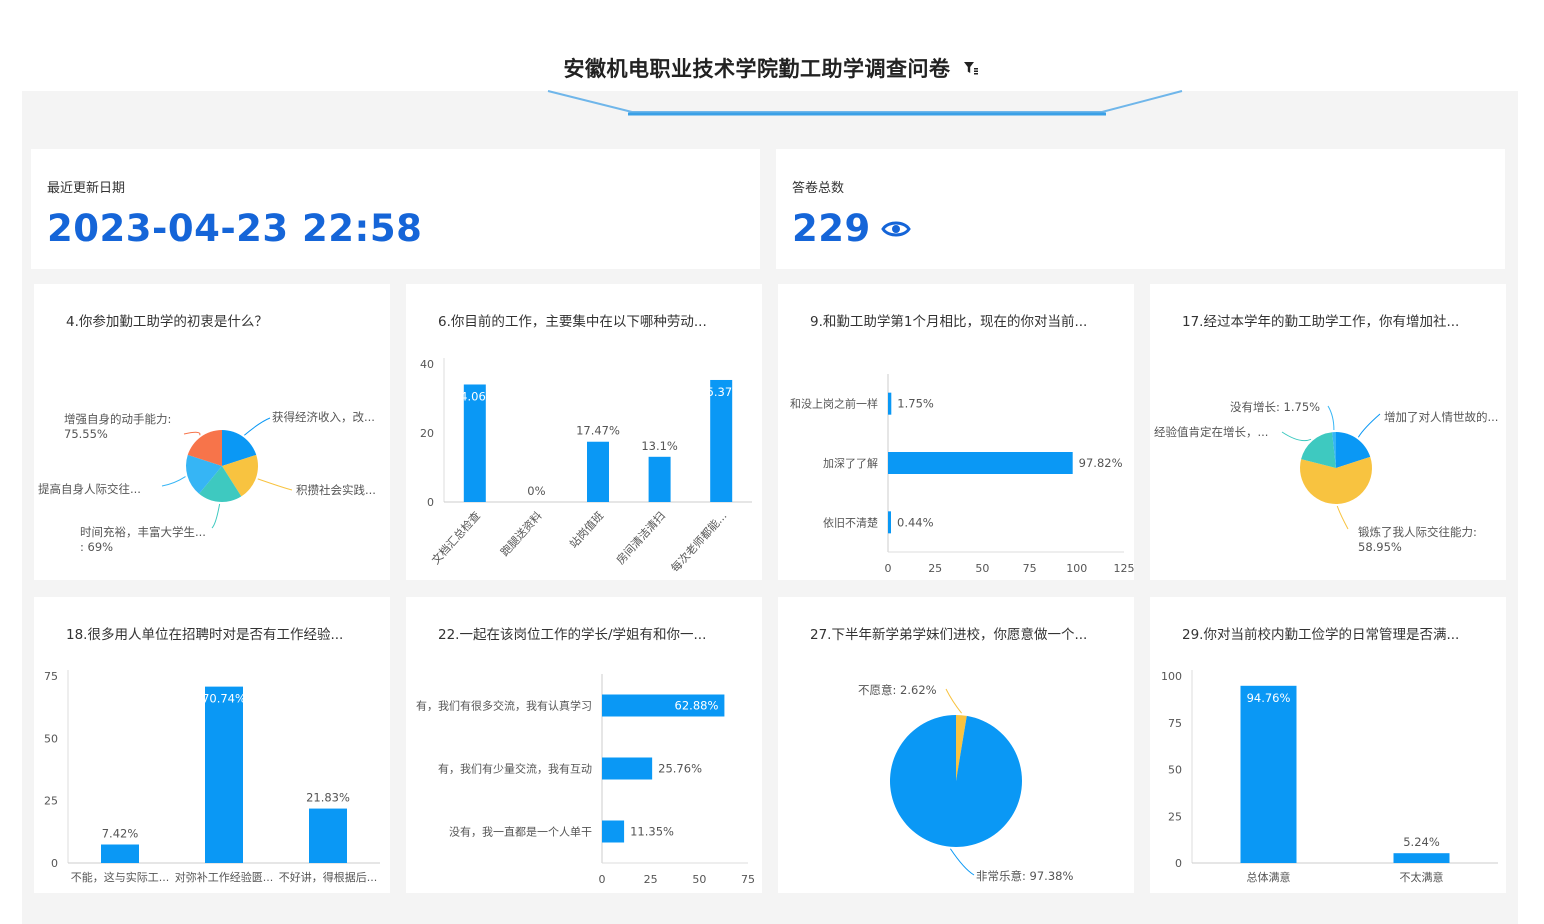 This screenshot has height=924, width=1544. What do you see at coordinates (680, 769) in the screenshot?
I see `data-label: 25.76%` at bounding box center [680, 769].